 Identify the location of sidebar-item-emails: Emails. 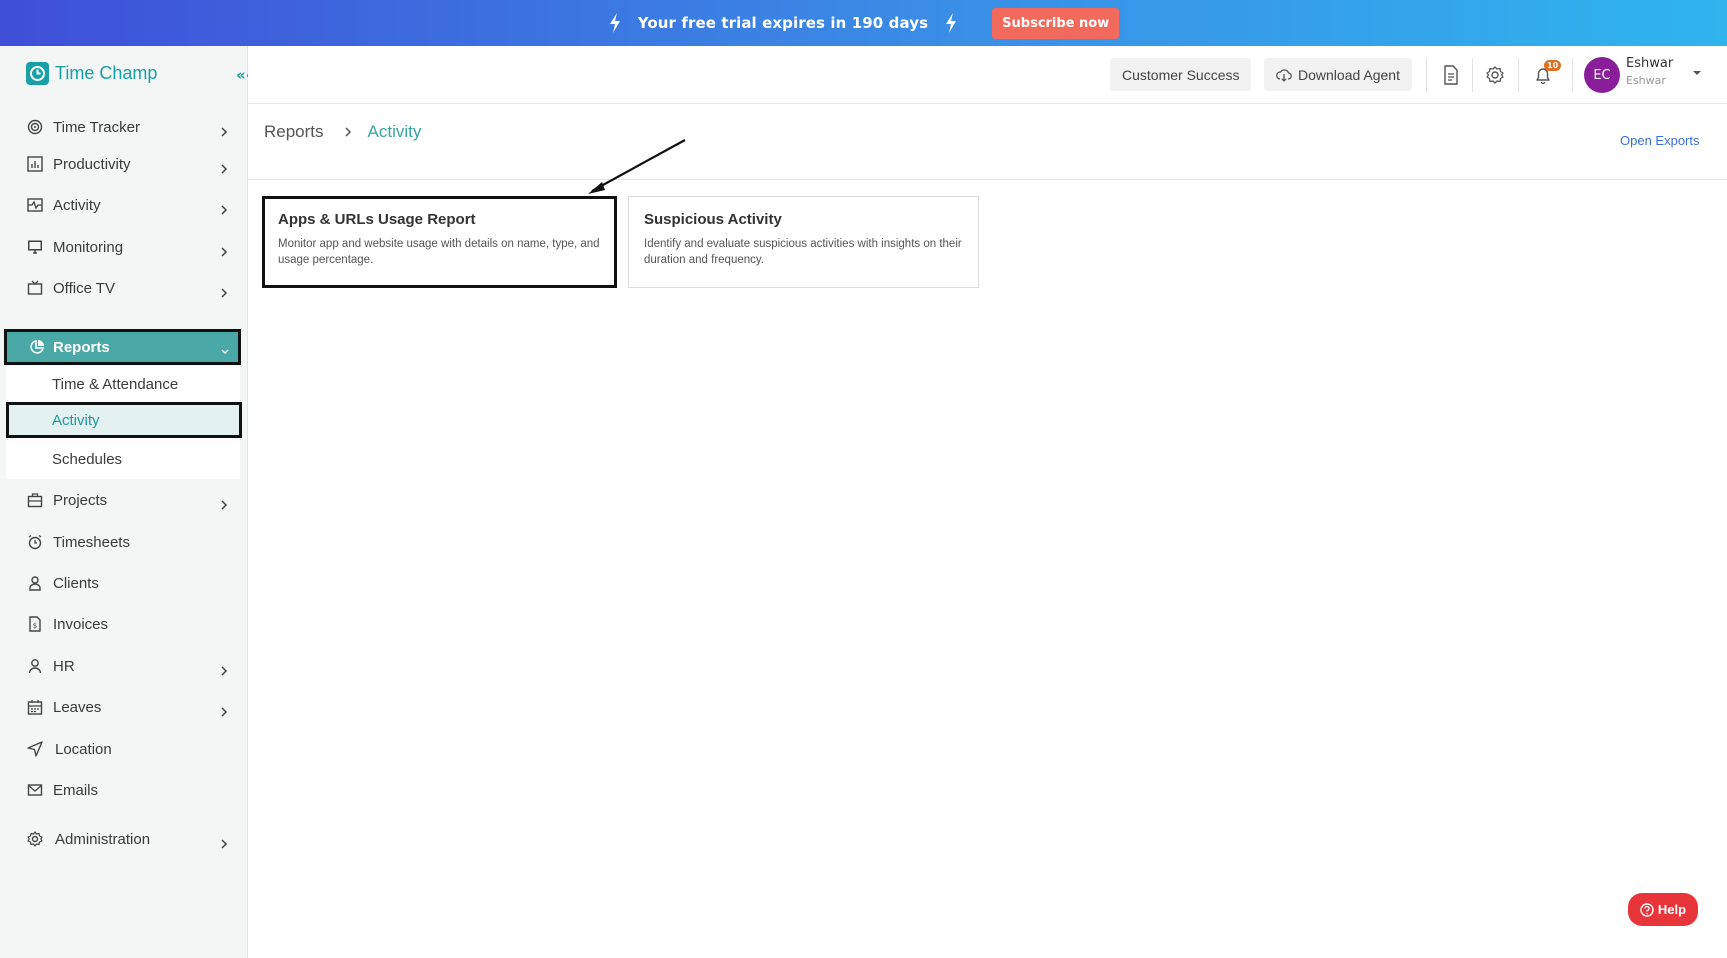
(124, 790).